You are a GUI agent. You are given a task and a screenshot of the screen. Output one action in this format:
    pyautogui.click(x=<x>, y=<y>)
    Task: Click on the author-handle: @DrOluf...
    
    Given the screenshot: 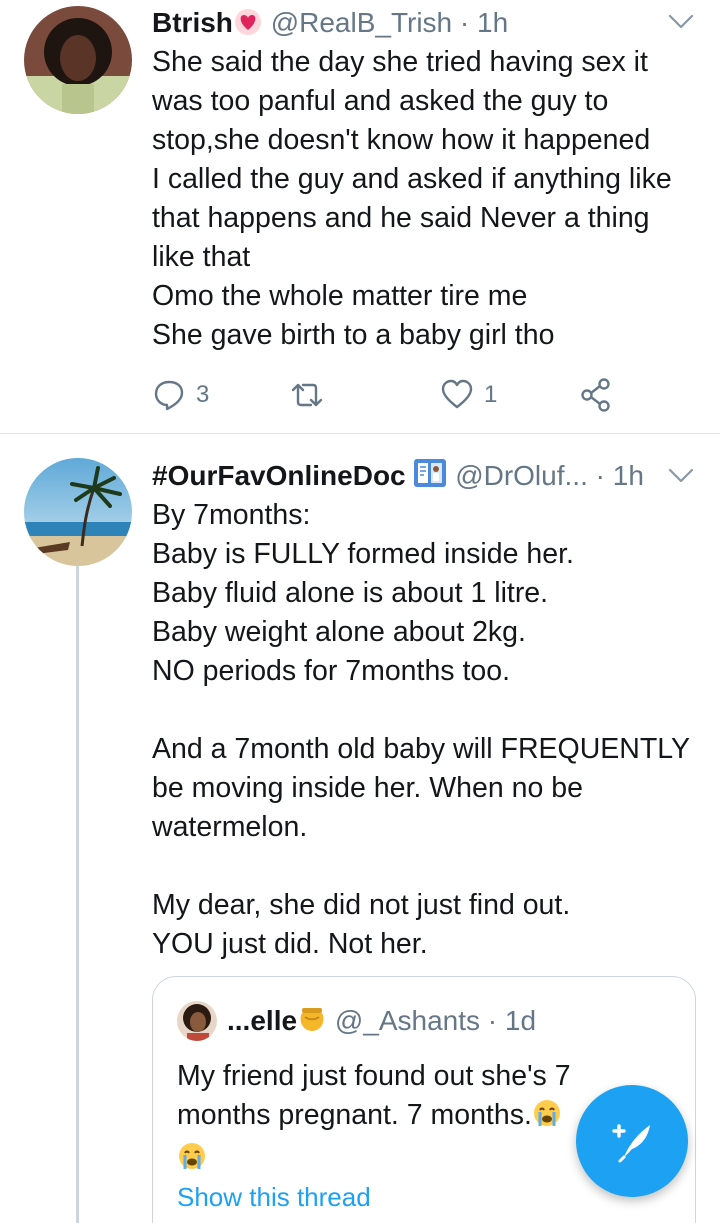 What is the action you would take?
    pyautogui.click(x=521, y=475)
    